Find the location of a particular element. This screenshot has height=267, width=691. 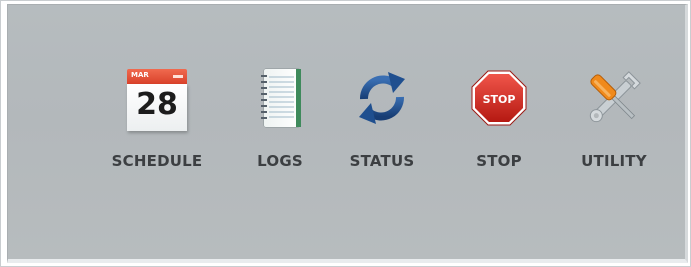

stop-label: STOP is located at coordinates (499, 161).